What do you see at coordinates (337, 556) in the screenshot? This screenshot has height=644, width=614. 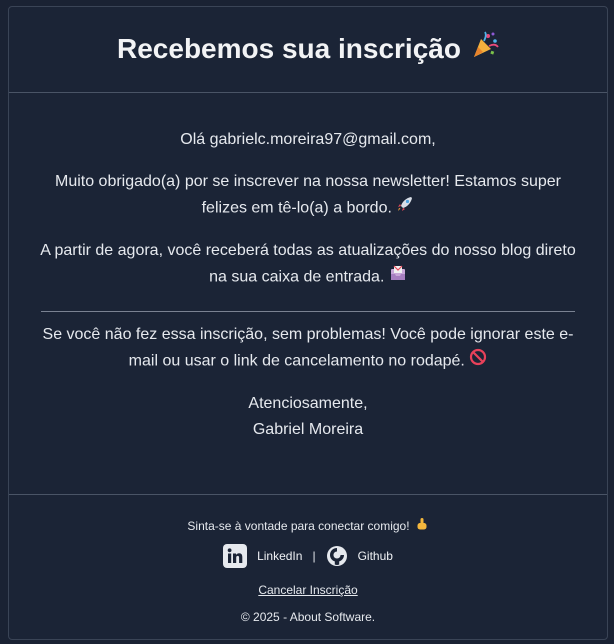 I see `github-icon` at bounding box center [337, 556].